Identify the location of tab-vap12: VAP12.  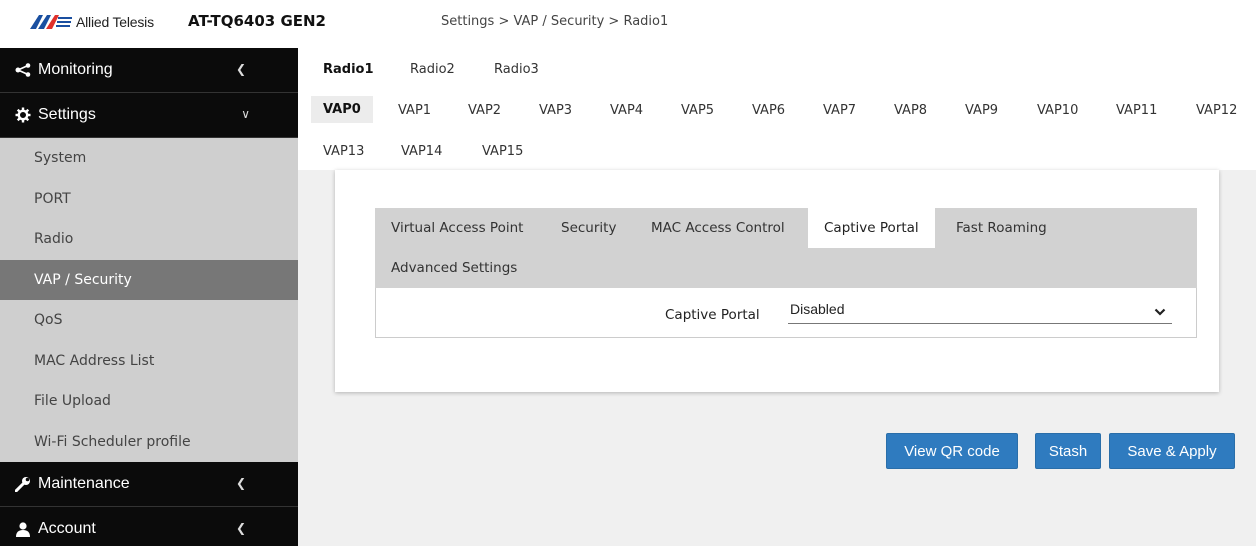
(1216, 110).